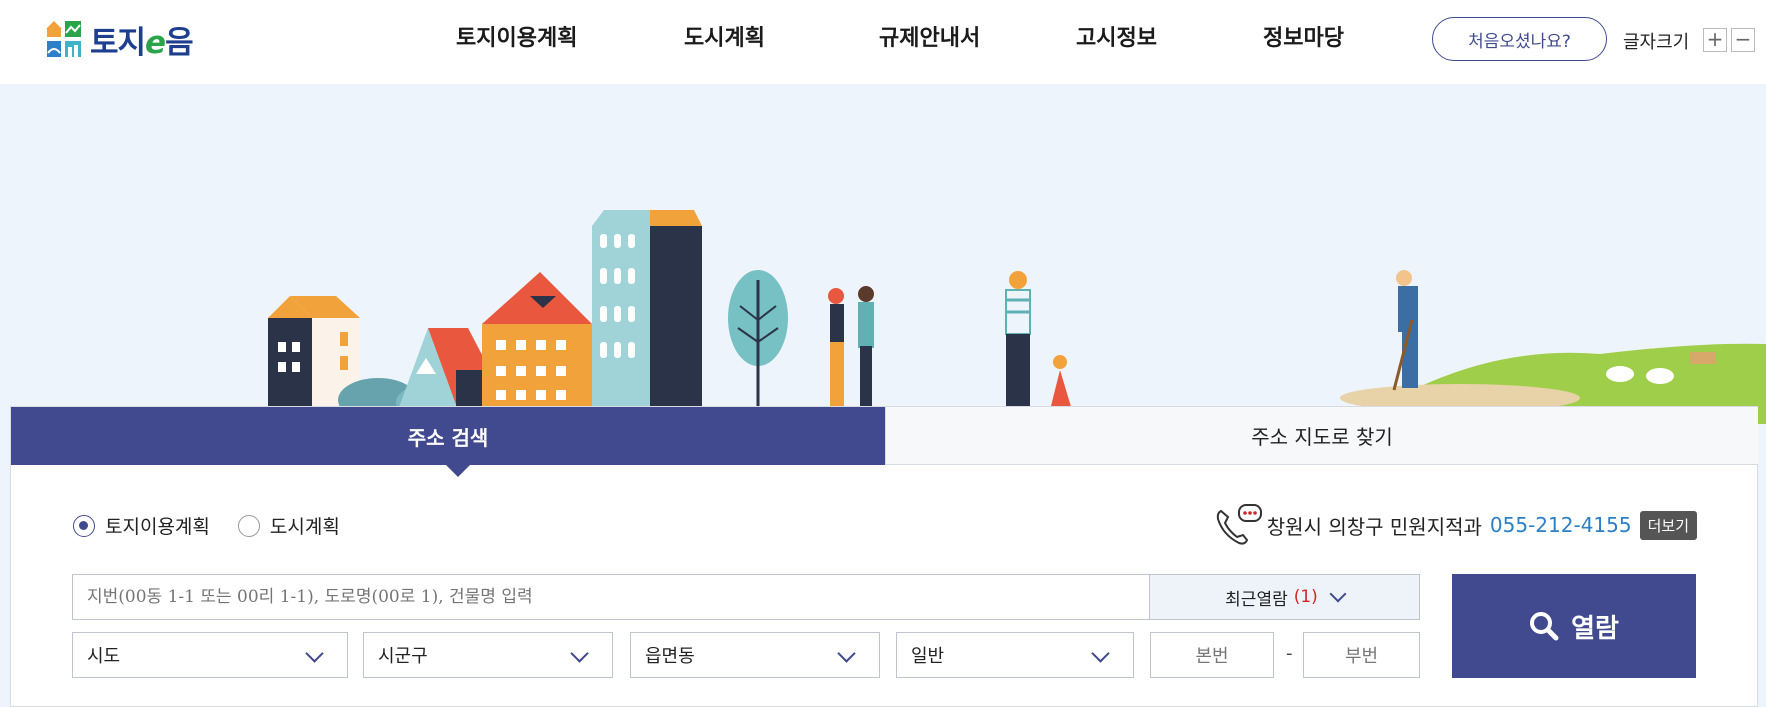  What do you see at coordinates (724, 39) in the screenshot?
I see `nav-urban-plan: 도시계획` at bounding box center [724, 39].